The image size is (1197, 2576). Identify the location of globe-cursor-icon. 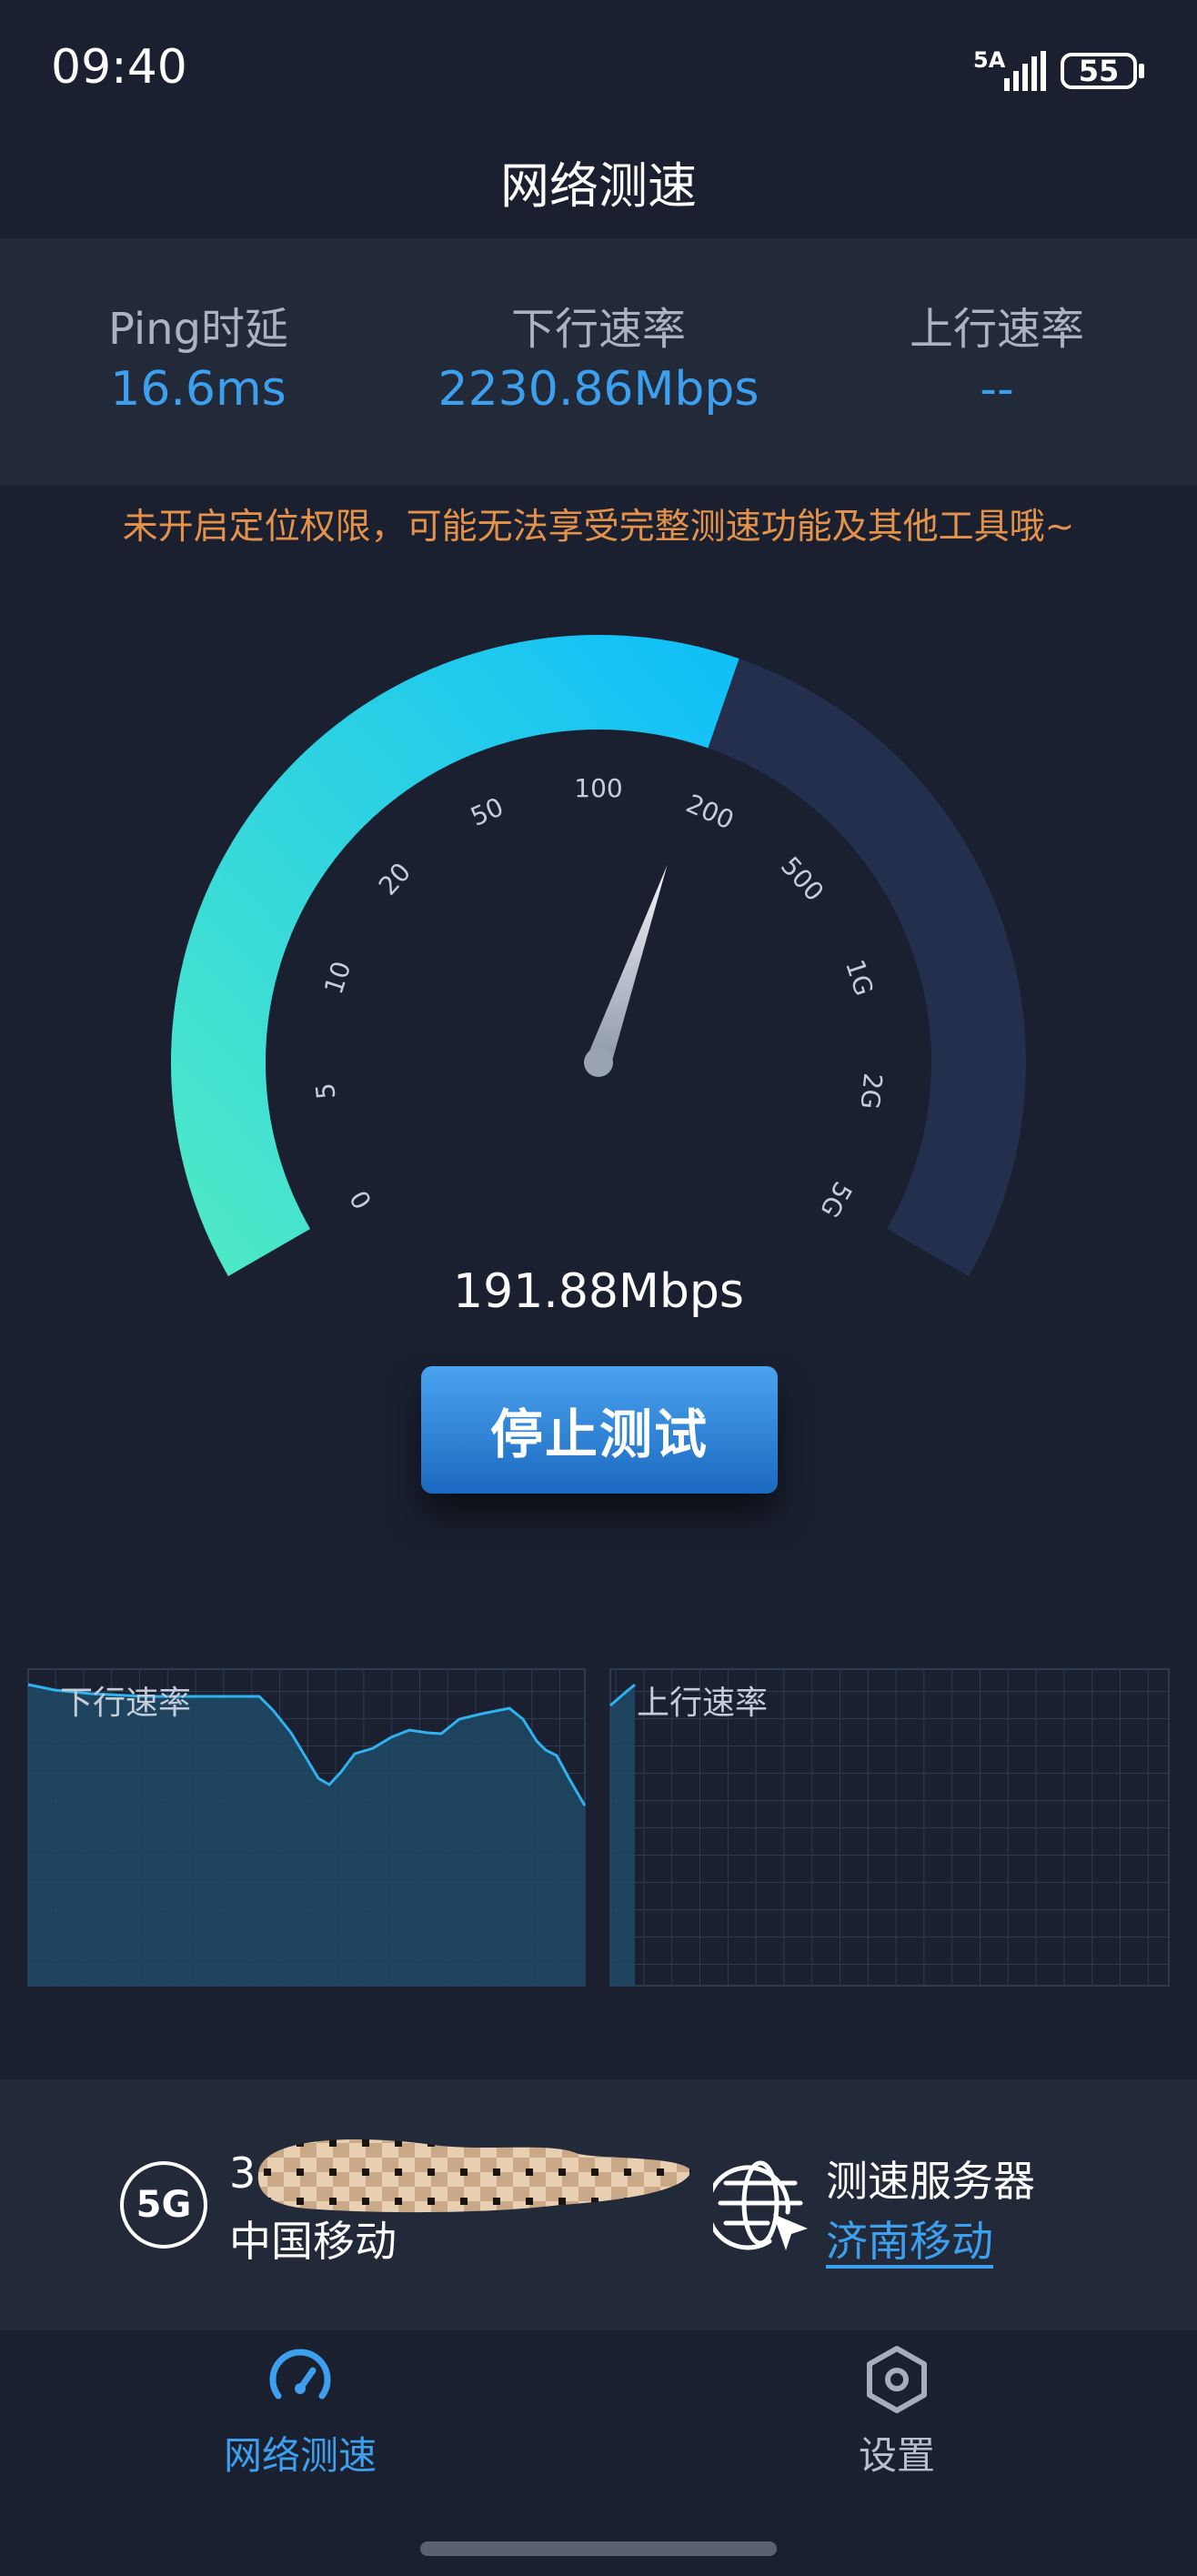
(763, 2206).